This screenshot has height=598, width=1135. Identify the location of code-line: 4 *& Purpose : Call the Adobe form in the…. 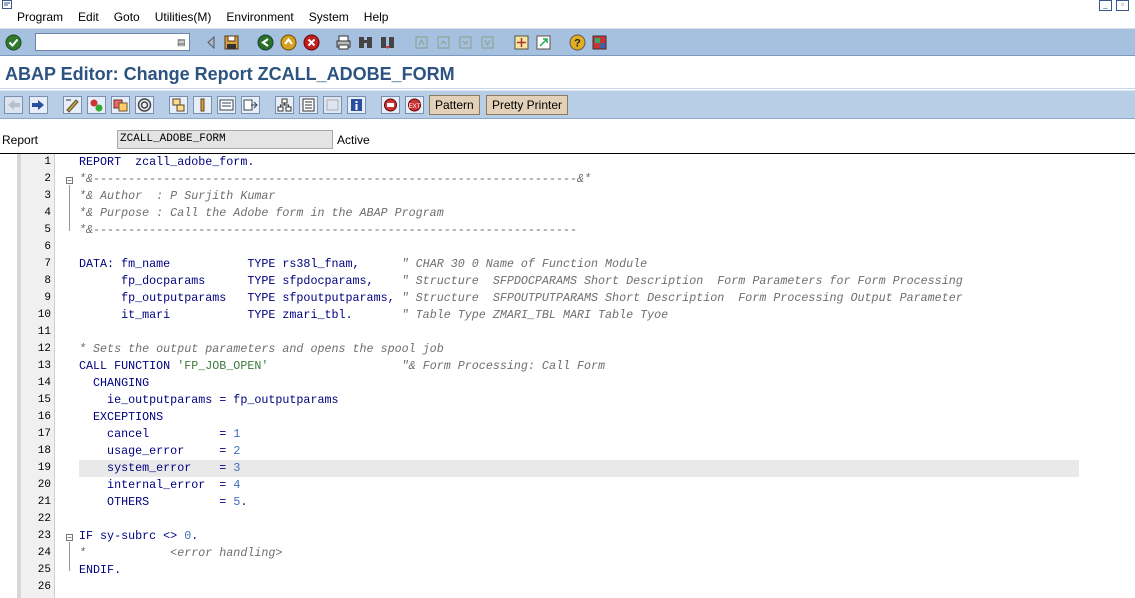
(567, 213).